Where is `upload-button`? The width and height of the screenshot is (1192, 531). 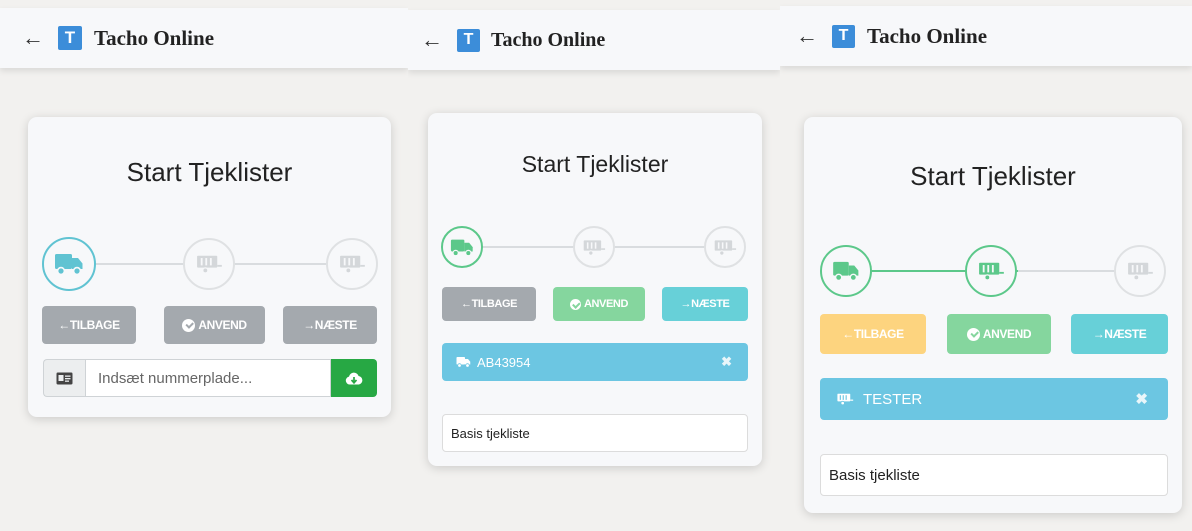
upload-button is located at coordinates (354, 378).